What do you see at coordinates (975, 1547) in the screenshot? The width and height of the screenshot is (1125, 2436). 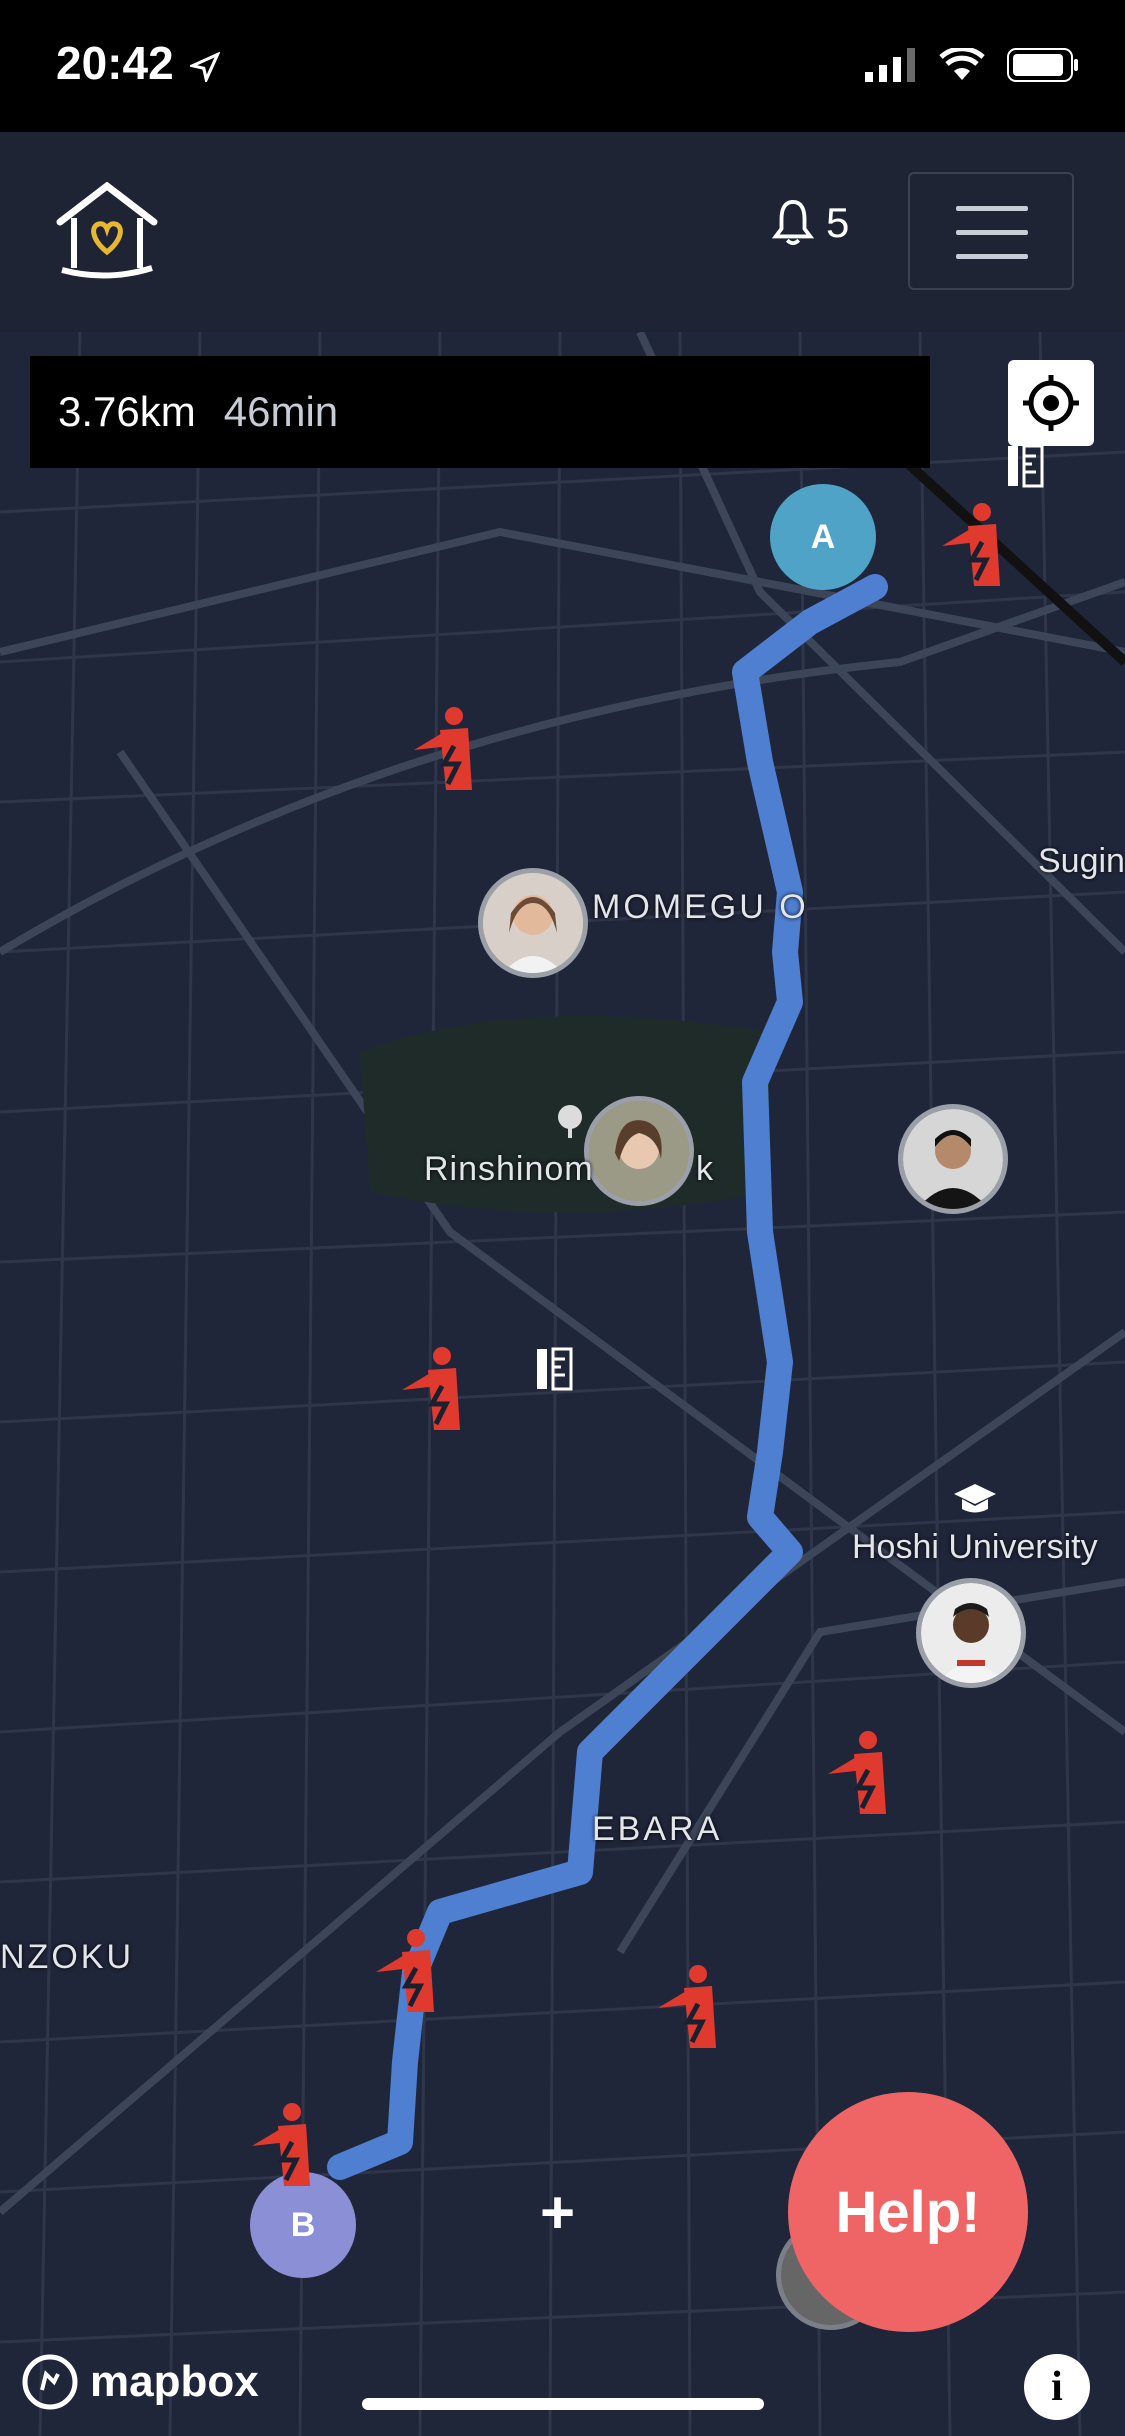 I see `place-label-hoshi: Hoshi University` at bounding box center [975, 1547].